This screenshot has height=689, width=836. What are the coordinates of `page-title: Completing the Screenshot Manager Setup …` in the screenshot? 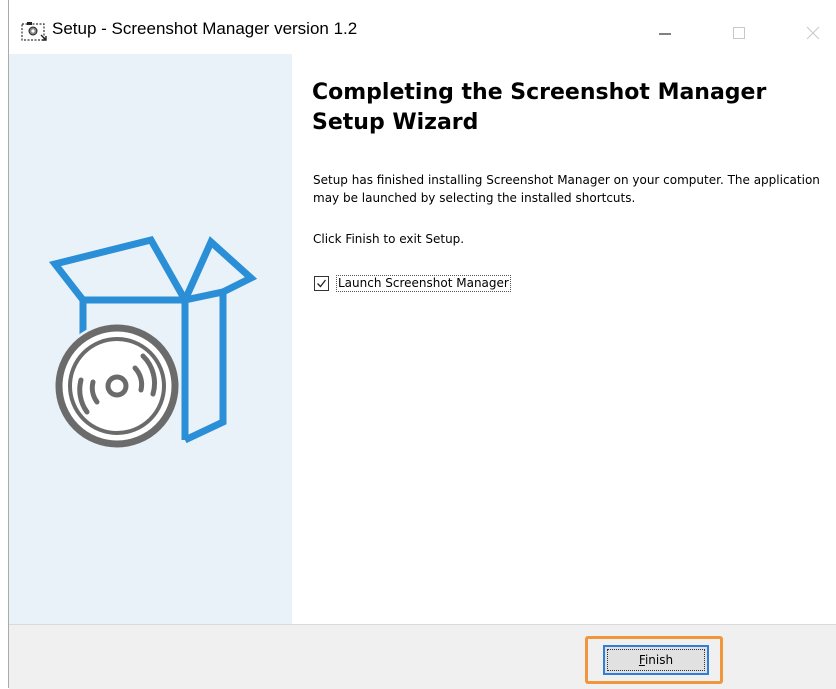 It's located at (539, 107).